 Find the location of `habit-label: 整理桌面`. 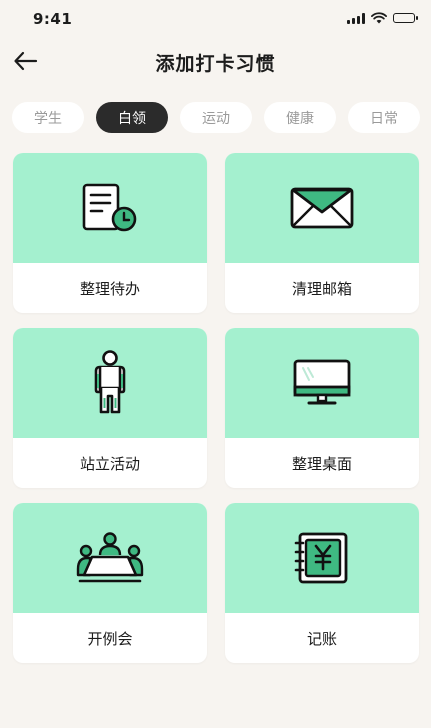

habit-label: 整理桌面 is located at coordinates (321, 463).